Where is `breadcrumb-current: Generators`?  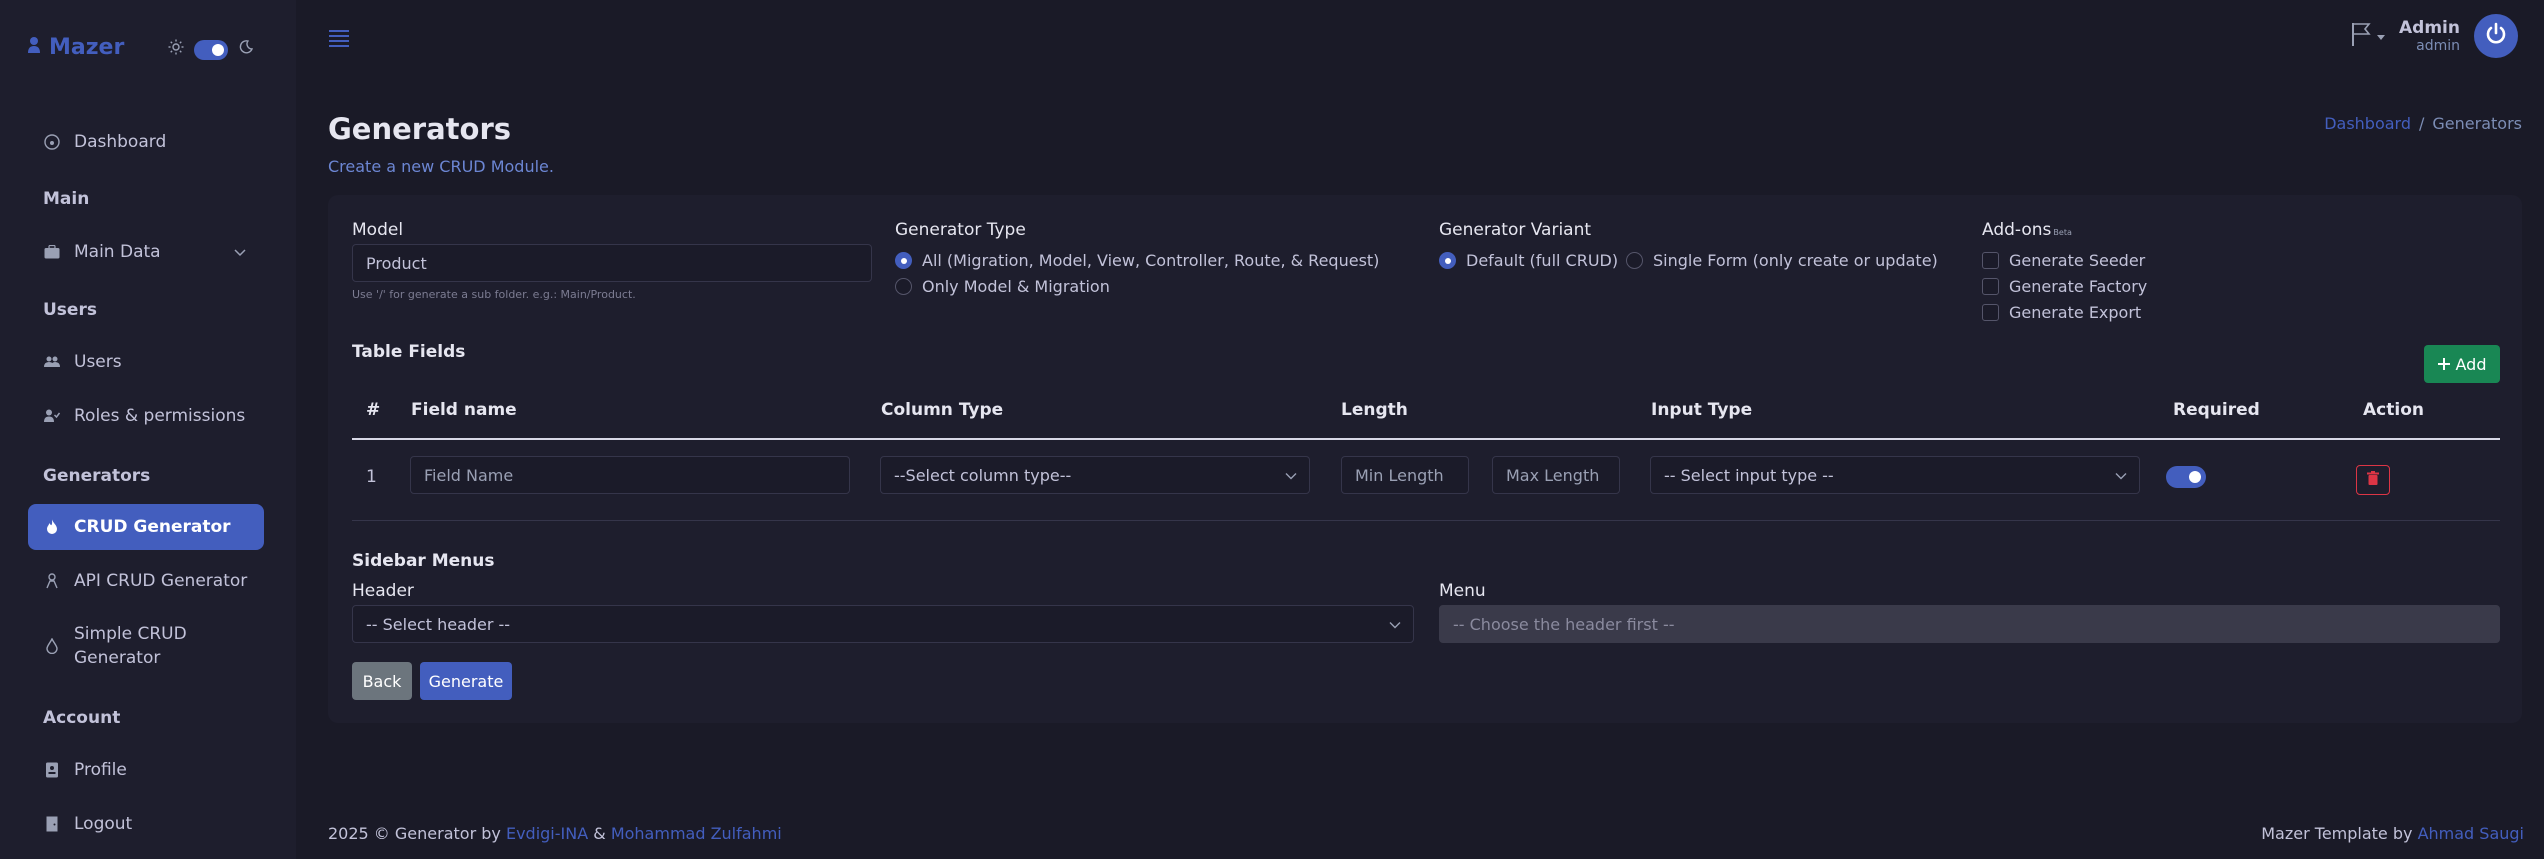
breadcrumb-current: Generators is located at coordinates (2477, 123).